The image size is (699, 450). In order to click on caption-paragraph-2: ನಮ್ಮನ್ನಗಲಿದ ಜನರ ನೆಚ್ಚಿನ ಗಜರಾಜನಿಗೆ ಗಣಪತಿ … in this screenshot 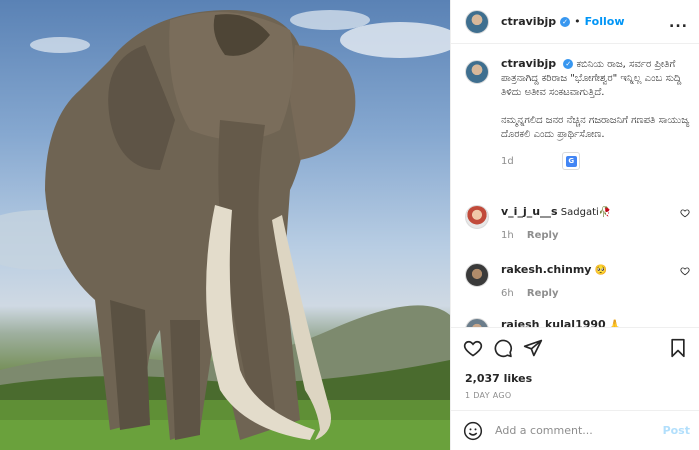, I will do `click(595, 127)`.